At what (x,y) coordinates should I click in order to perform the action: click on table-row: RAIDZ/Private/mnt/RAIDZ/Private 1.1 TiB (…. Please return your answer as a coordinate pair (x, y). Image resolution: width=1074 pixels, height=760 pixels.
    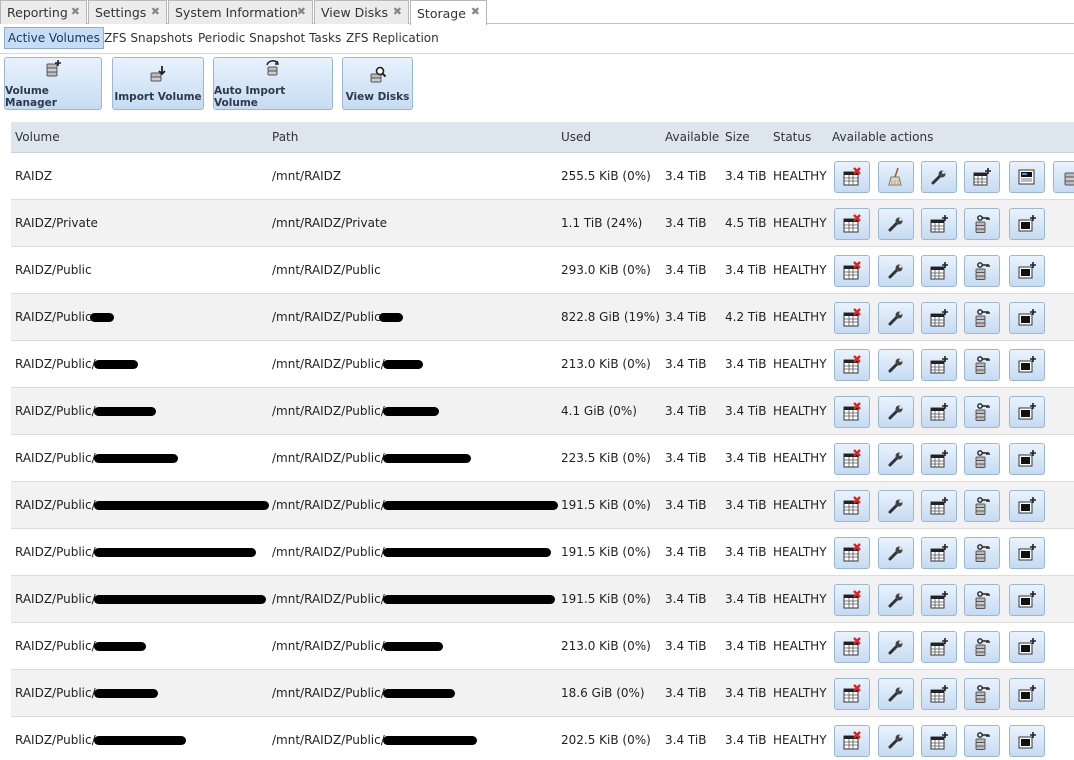
    Looking at the image, I should click on (542, 223).